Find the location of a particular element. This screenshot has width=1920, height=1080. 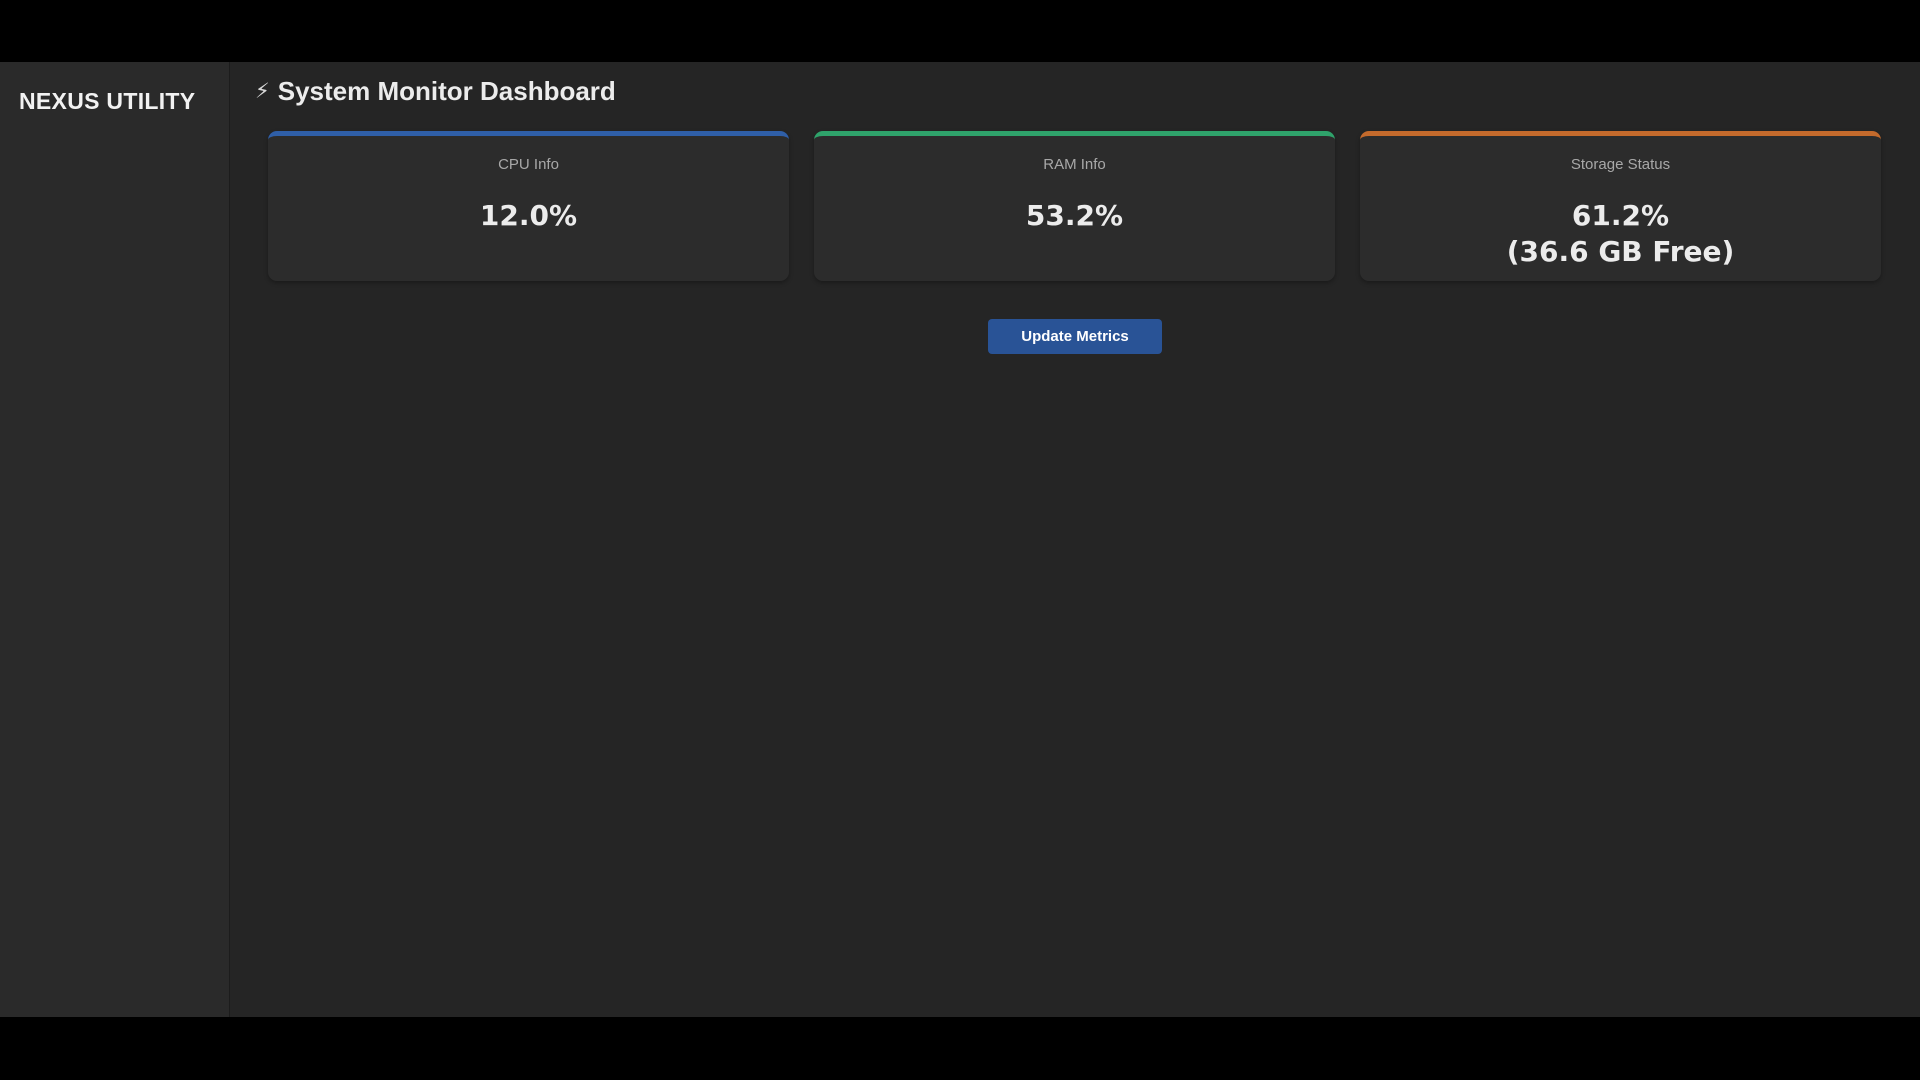

cpu-card-label: CPU Info is located at coordinates (528, 164).